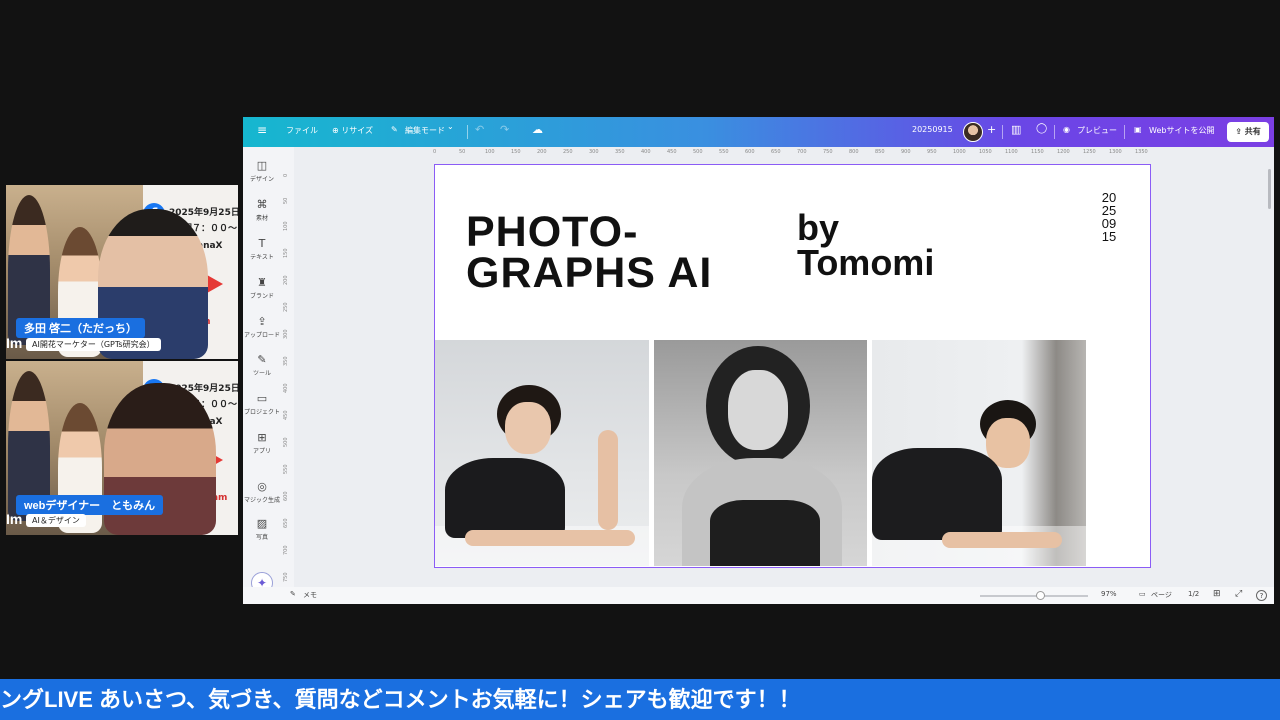 This screenshot has height=720, width=1280. I want to click on edit-mode-dropdown: 編集モード, so click(425, 130).